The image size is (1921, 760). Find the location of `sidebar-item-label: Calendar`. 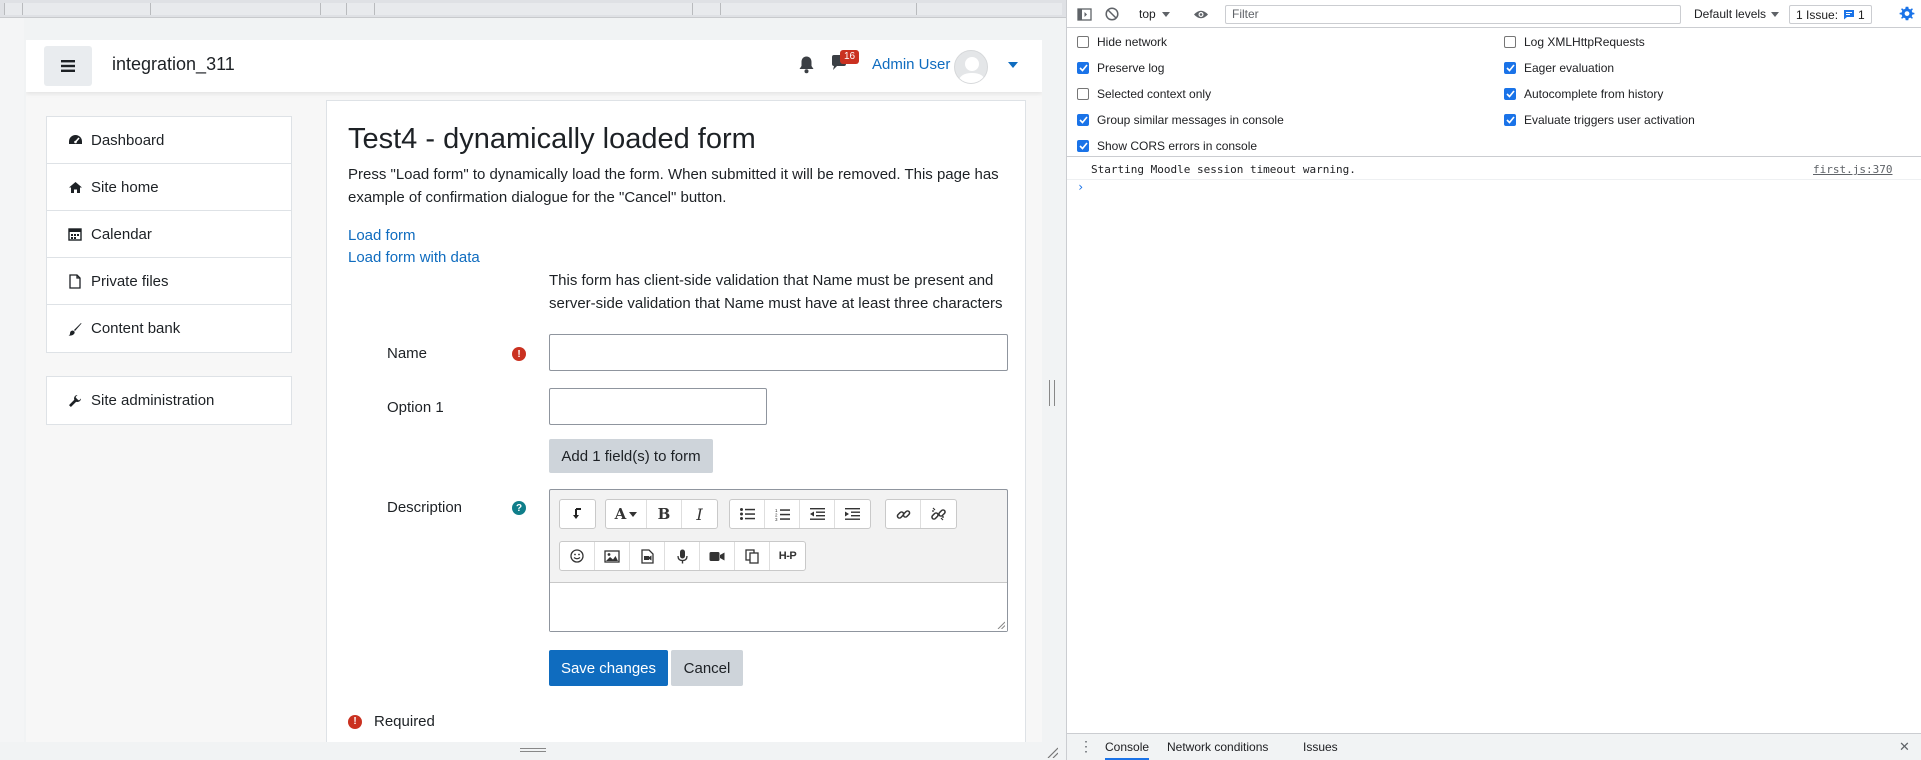

sidebar-item-label: Calendar is located at coordinates (121, 234).